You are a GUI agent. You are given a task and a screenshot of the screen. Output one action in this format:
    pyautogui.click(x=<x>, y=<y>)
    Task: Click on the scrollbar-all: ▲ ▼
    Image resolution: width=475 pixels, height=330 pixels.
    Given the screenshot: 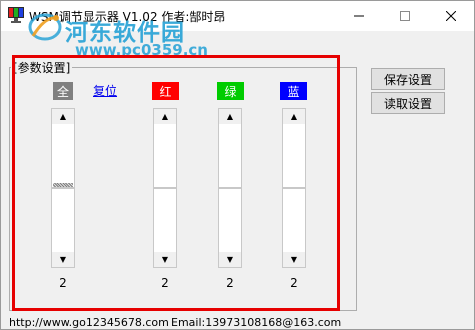 What is the action you would take?
    pyautogui.click(x=63, y=188)
    